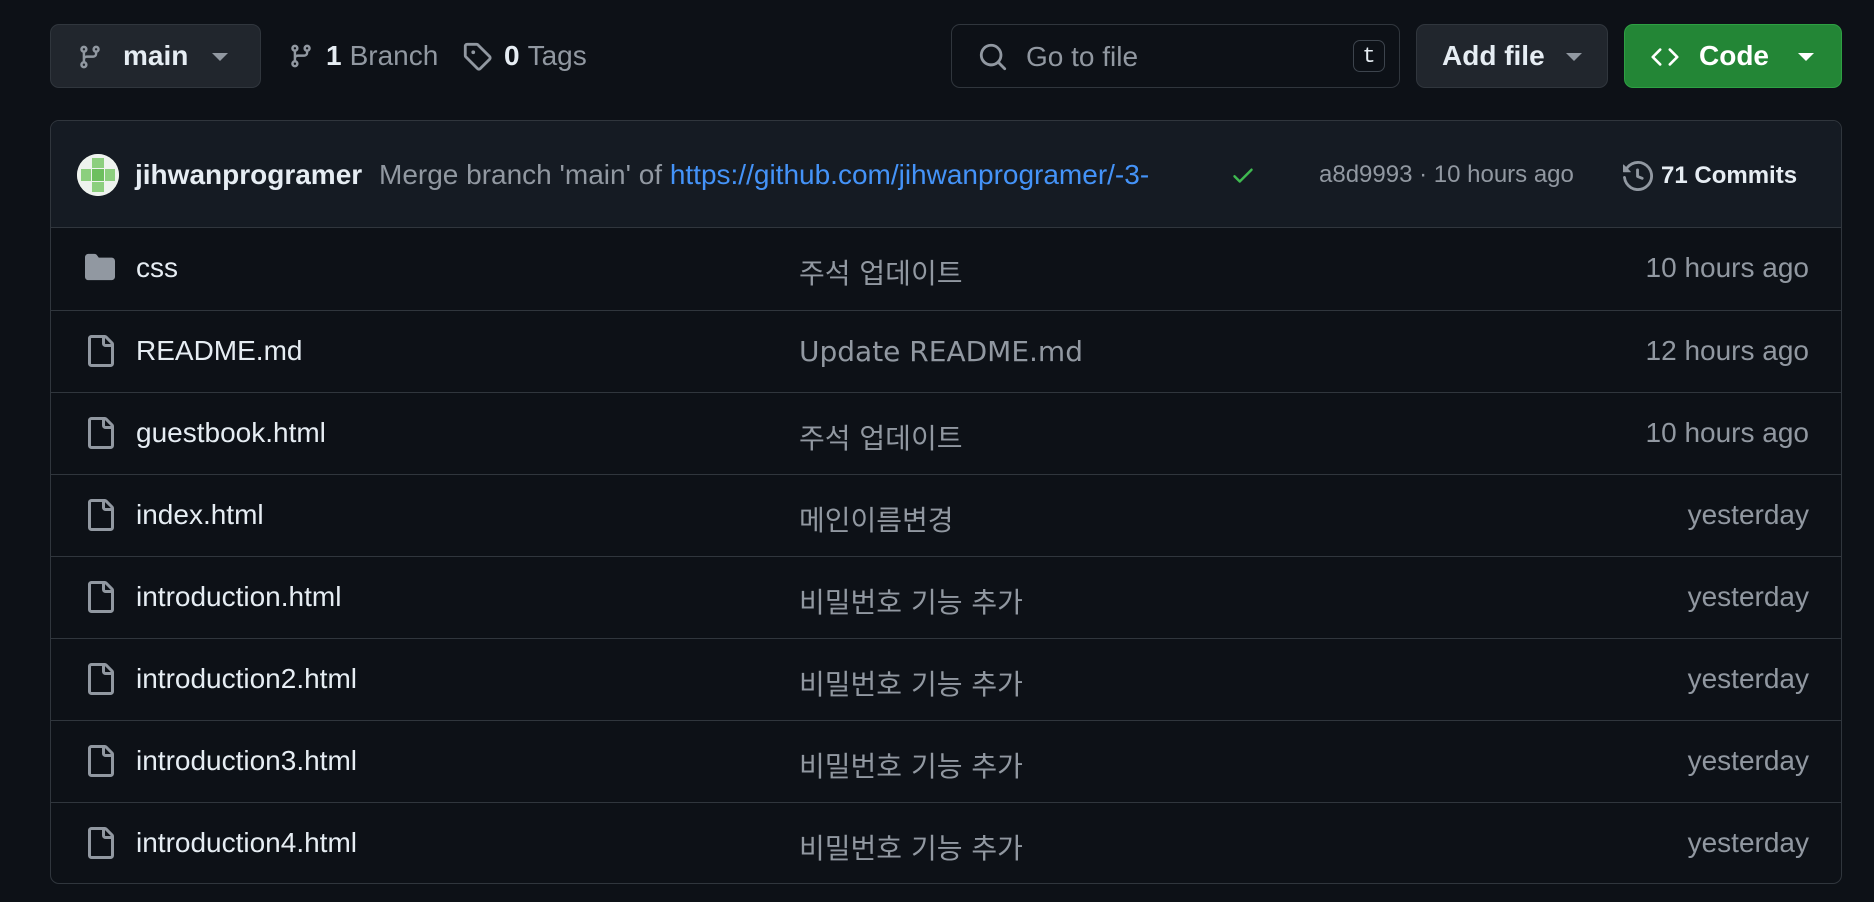 The image size is (1874, 902). I want to click on search-input, so click(1166, 57).